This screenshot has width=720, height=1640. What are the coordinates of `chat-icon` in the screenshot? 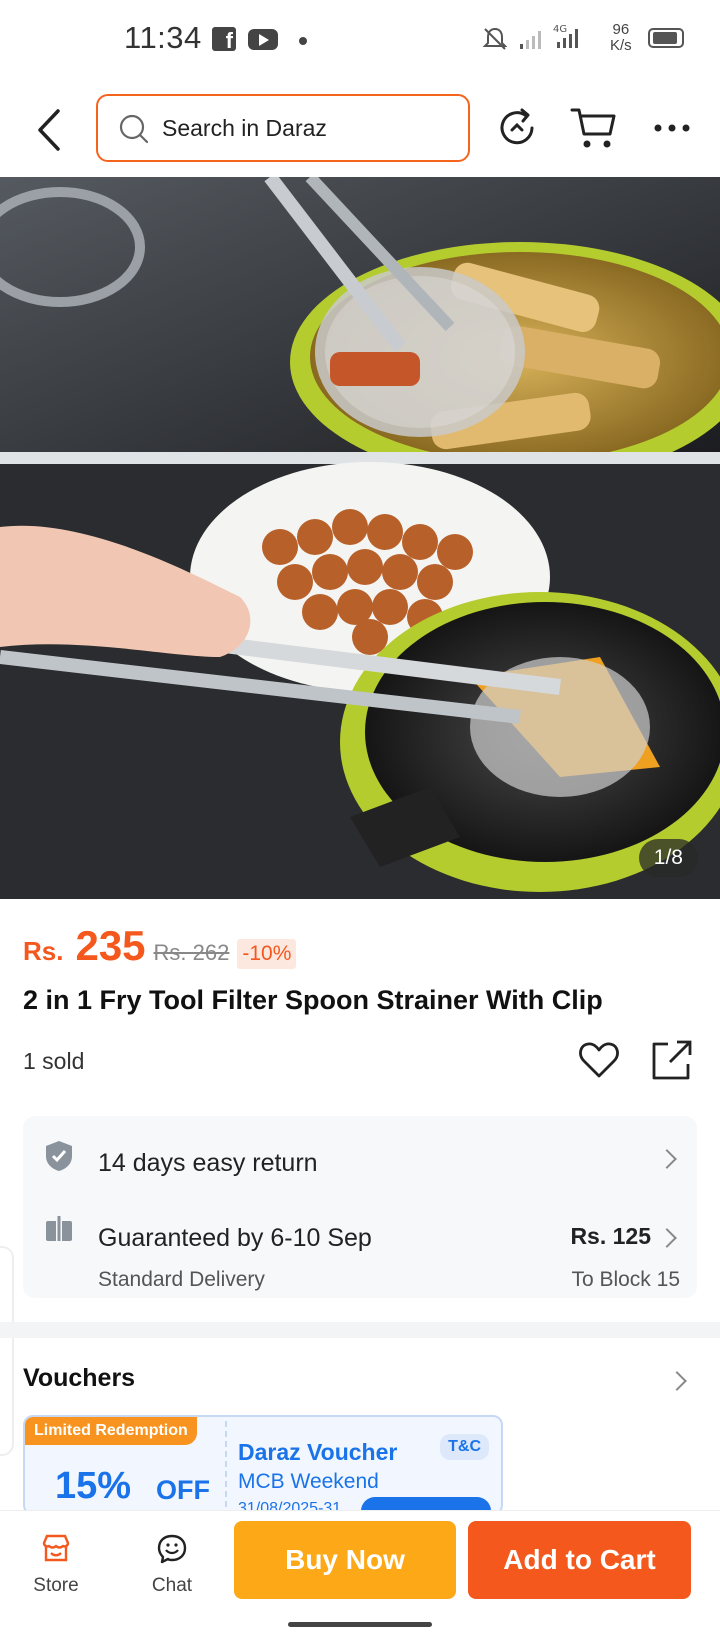 It's located at (172, 1549).